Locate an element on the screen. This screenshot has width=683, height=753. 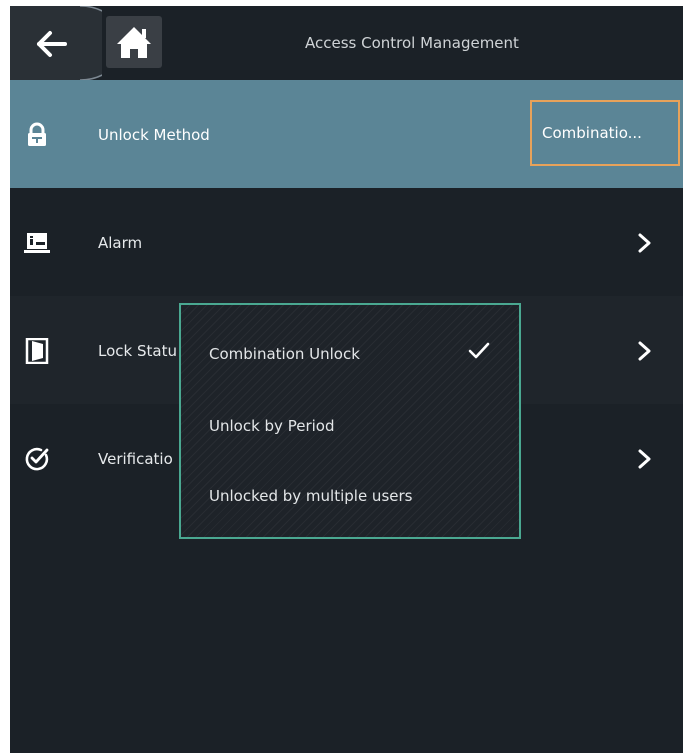
header-bar: Access Control Management is located at coordinates (346, 43).